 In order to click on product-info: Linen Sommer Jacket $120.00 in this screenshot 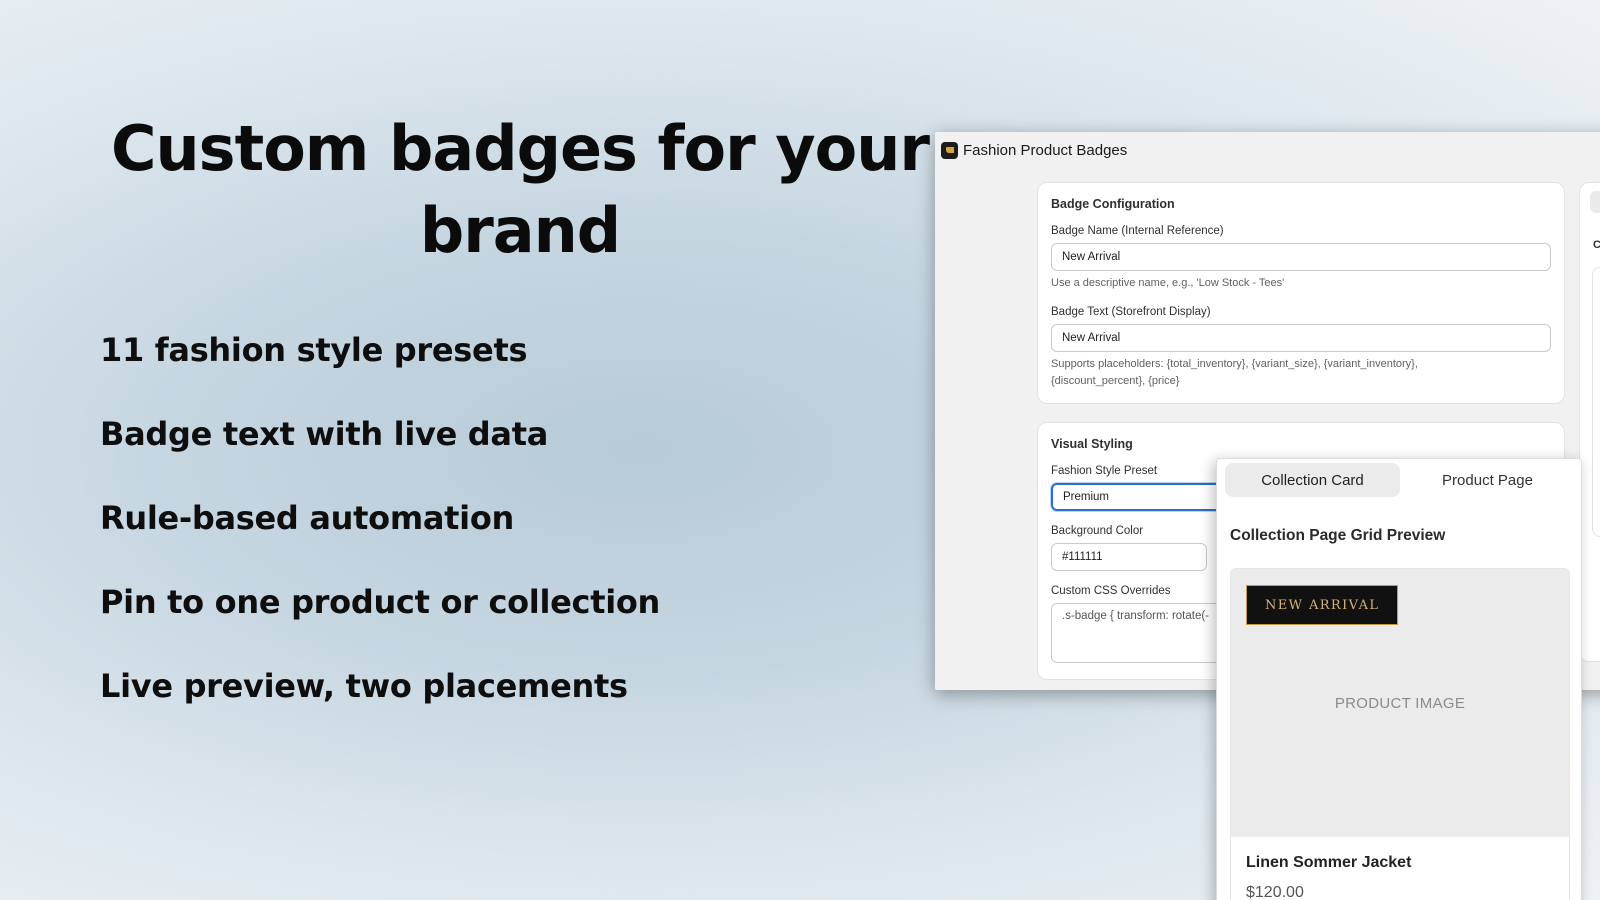, I will do `click(1400, 868)`.